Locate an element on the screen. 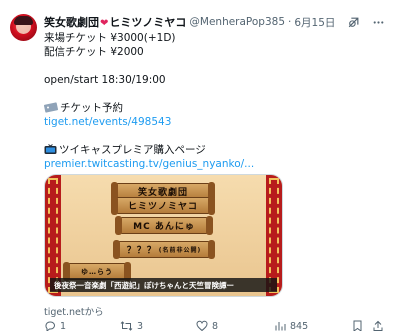 The width and height of the screenshot is (397, 331). header-actions is located at coordinates (366, 22).